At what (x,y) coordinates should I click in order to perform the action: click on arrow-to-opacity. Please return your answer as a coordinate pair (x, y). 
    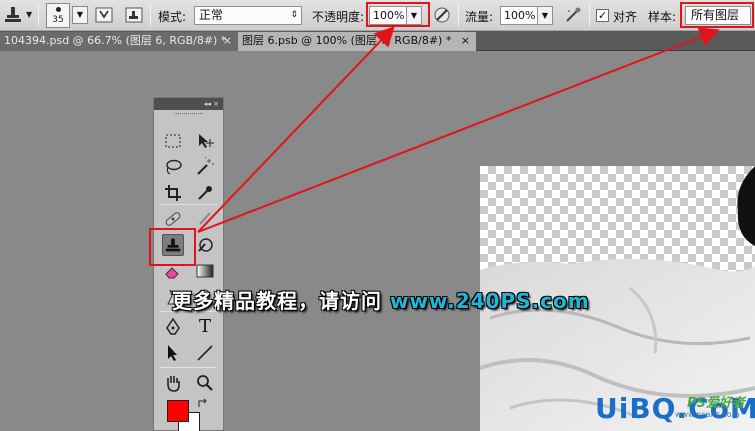
    Looking at the image, I should click on (296, 129).